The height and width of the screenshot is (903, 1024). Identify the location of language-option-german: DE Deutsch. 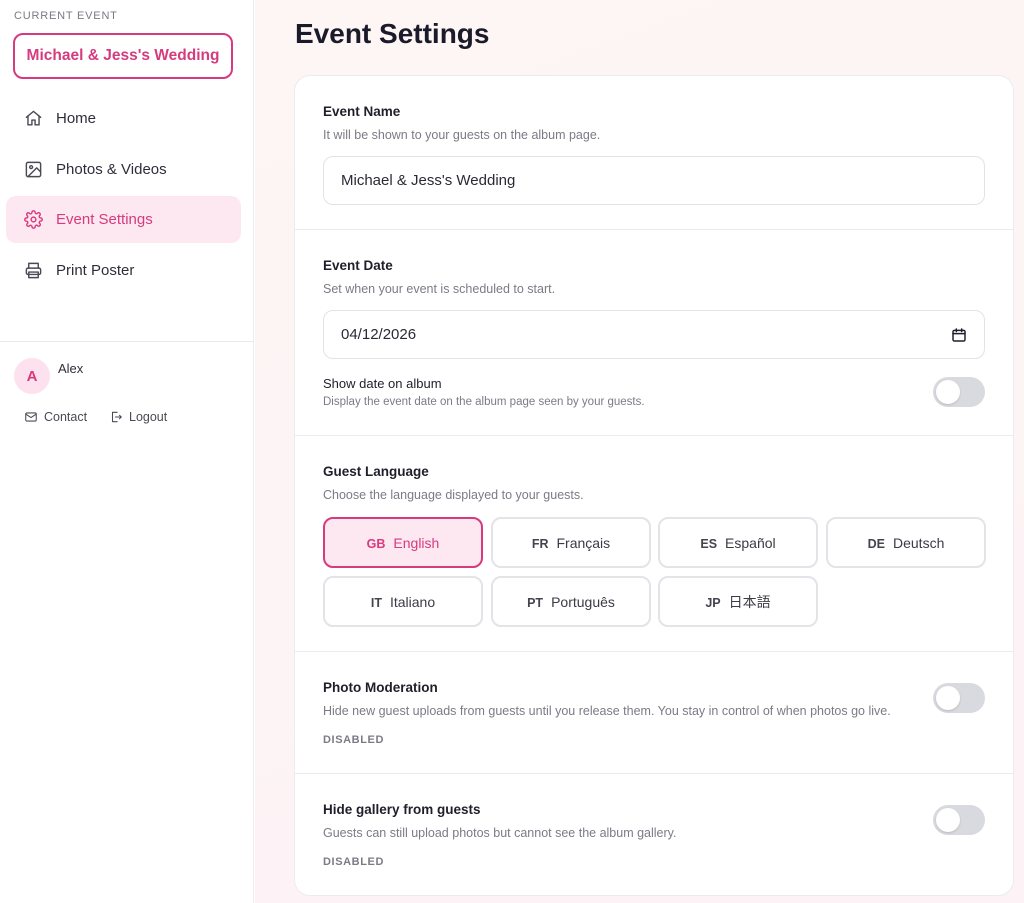
(906, 542).